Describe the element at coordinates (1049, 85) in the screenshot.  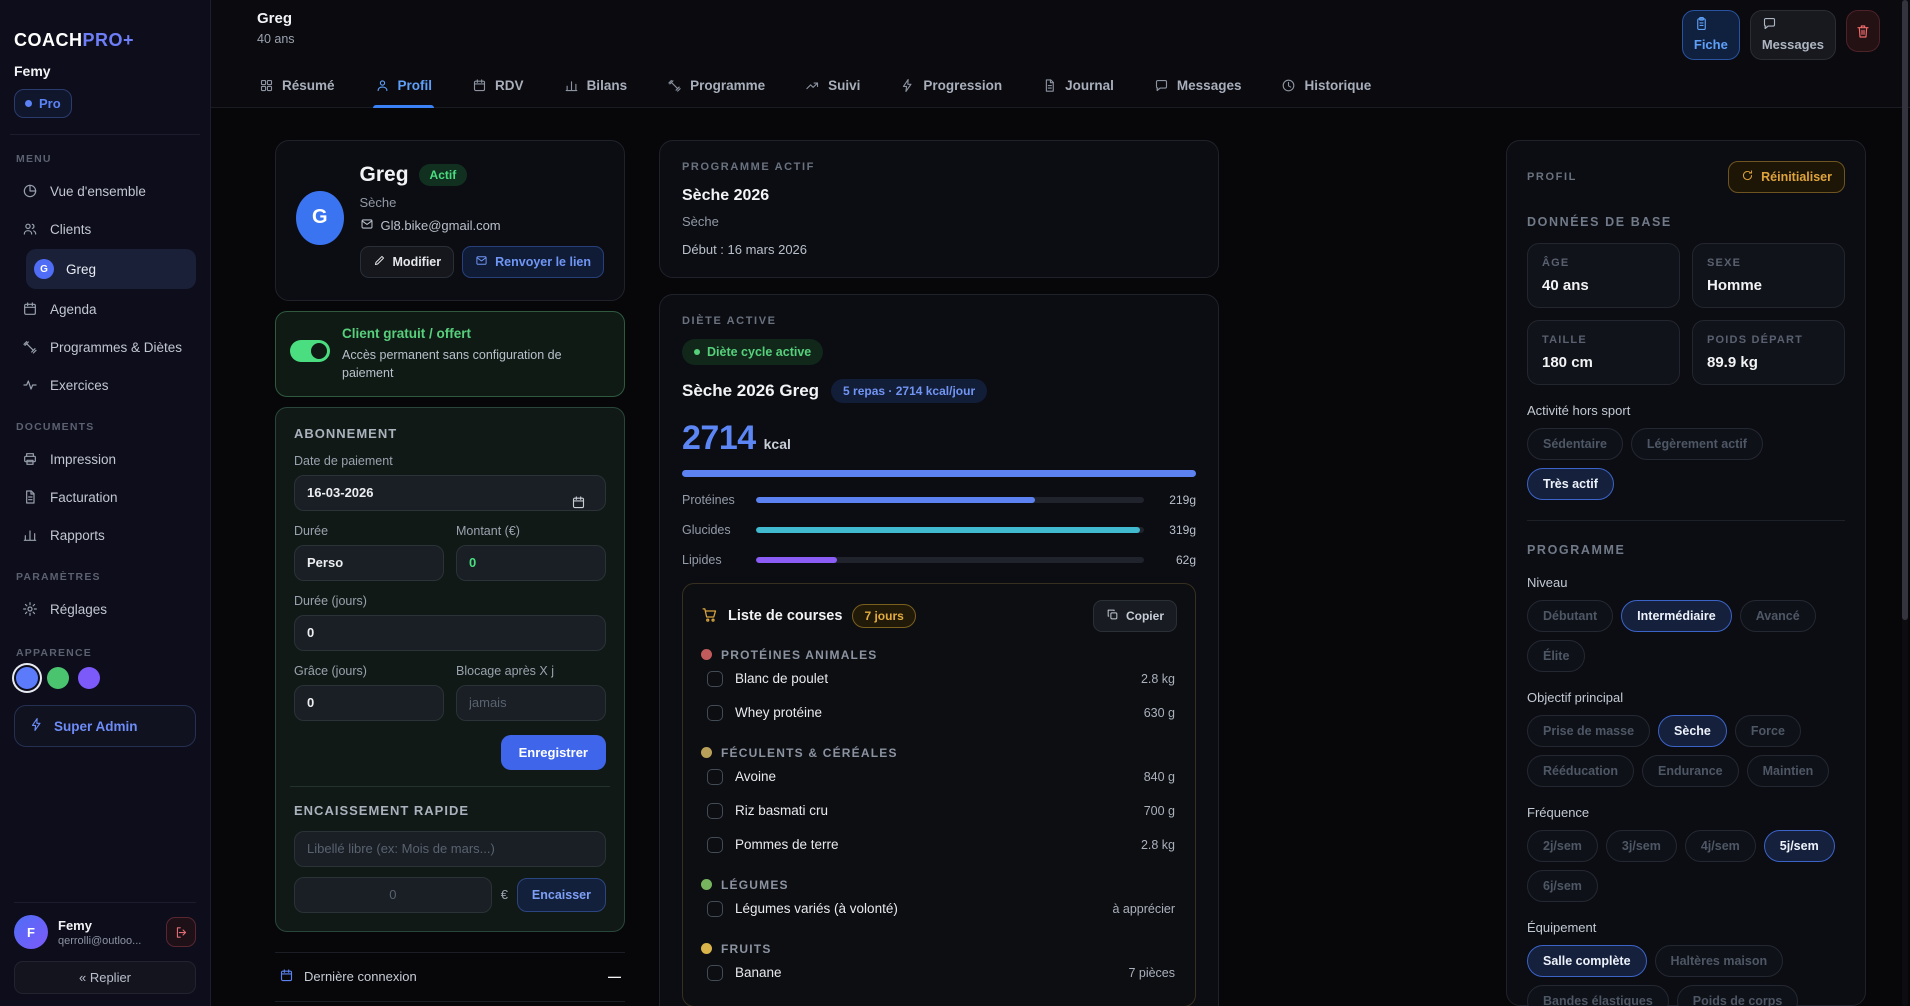
I see `file-text-icon` at that location.